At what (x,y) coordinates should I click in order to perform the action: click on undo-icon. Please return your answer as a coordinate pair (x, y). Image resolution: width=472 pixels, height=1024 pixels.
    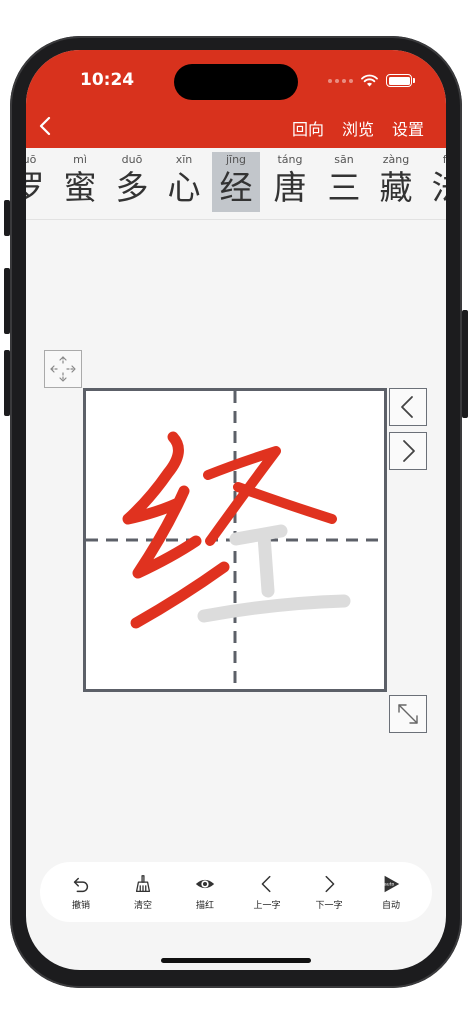
    Looking at the image, I should click on (81, 885).